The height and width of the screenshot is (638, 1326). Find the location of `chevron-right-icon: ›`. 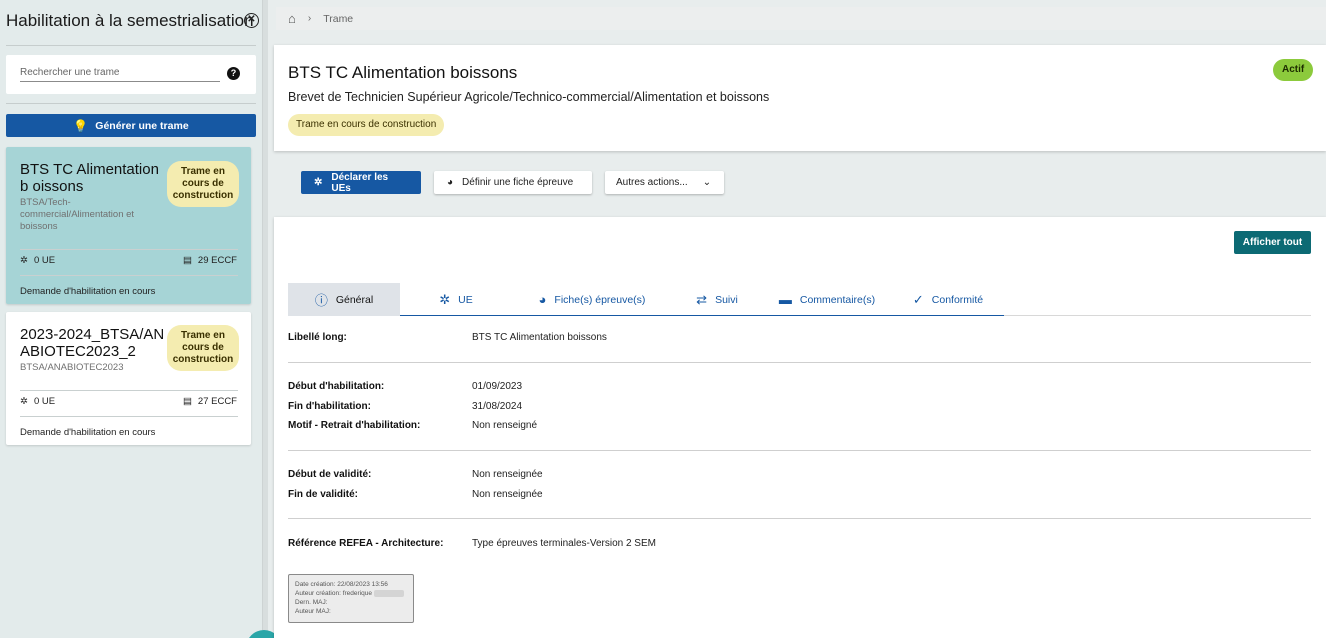

chevron-right-icon: › is located at coordinates (309, 18).